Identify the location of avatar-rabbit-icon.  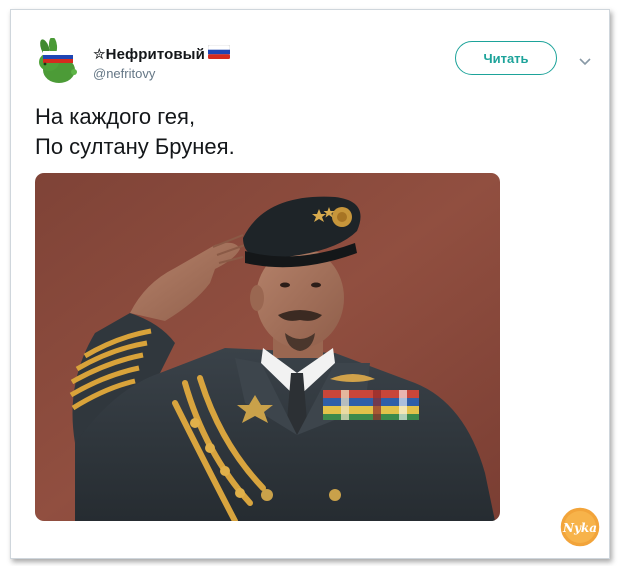
(56, 60).